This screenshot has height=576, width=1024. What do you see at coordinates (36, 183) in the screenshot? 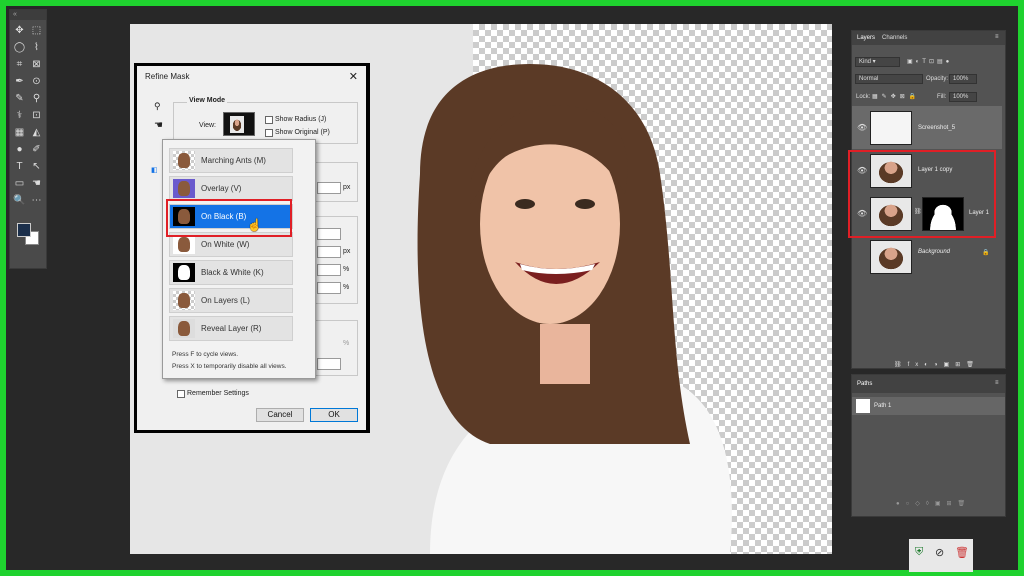
I see `tool-19-icon: ☚` at bounding box center [36, 183].